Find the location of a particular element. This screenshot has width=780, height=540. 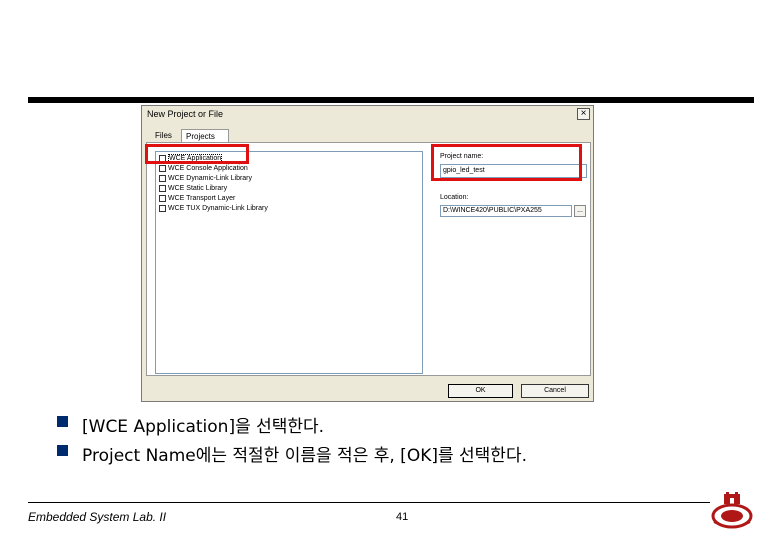

highlight-wce-application is located at coordinates (197, 154).